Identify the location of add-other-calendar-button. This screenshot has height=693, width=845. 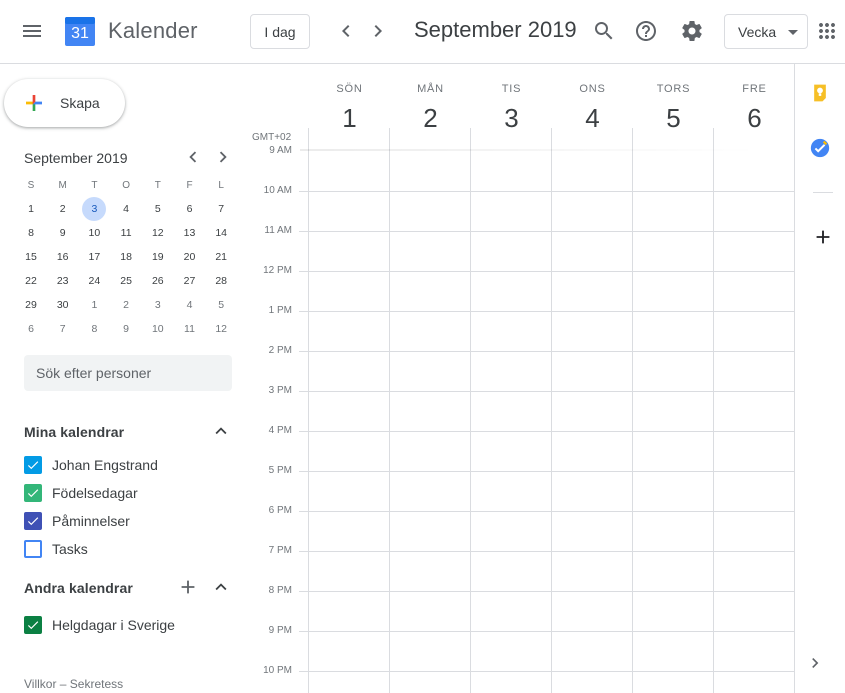
(188, 587).